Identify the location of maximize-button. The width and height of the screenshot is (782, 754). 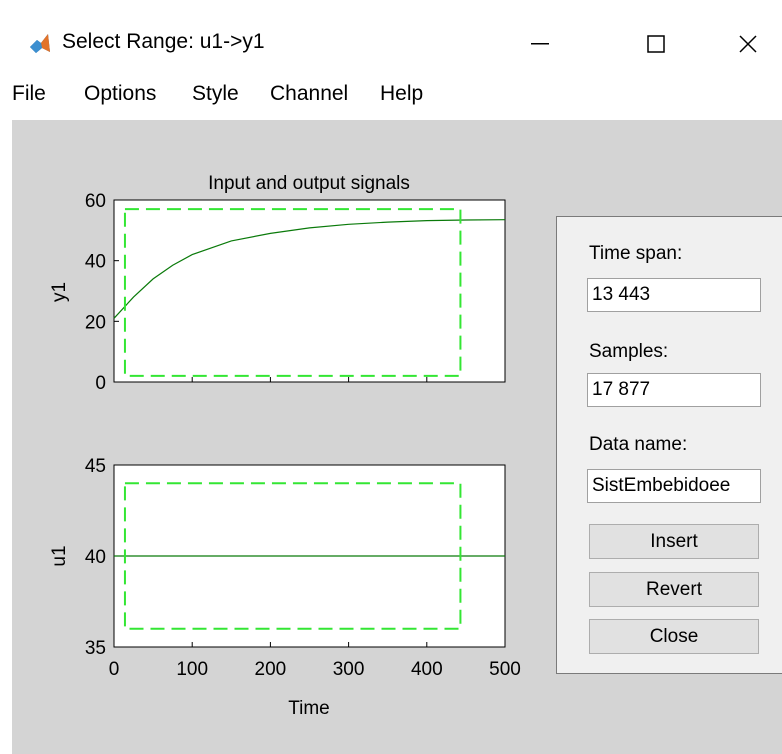
(656, 44).